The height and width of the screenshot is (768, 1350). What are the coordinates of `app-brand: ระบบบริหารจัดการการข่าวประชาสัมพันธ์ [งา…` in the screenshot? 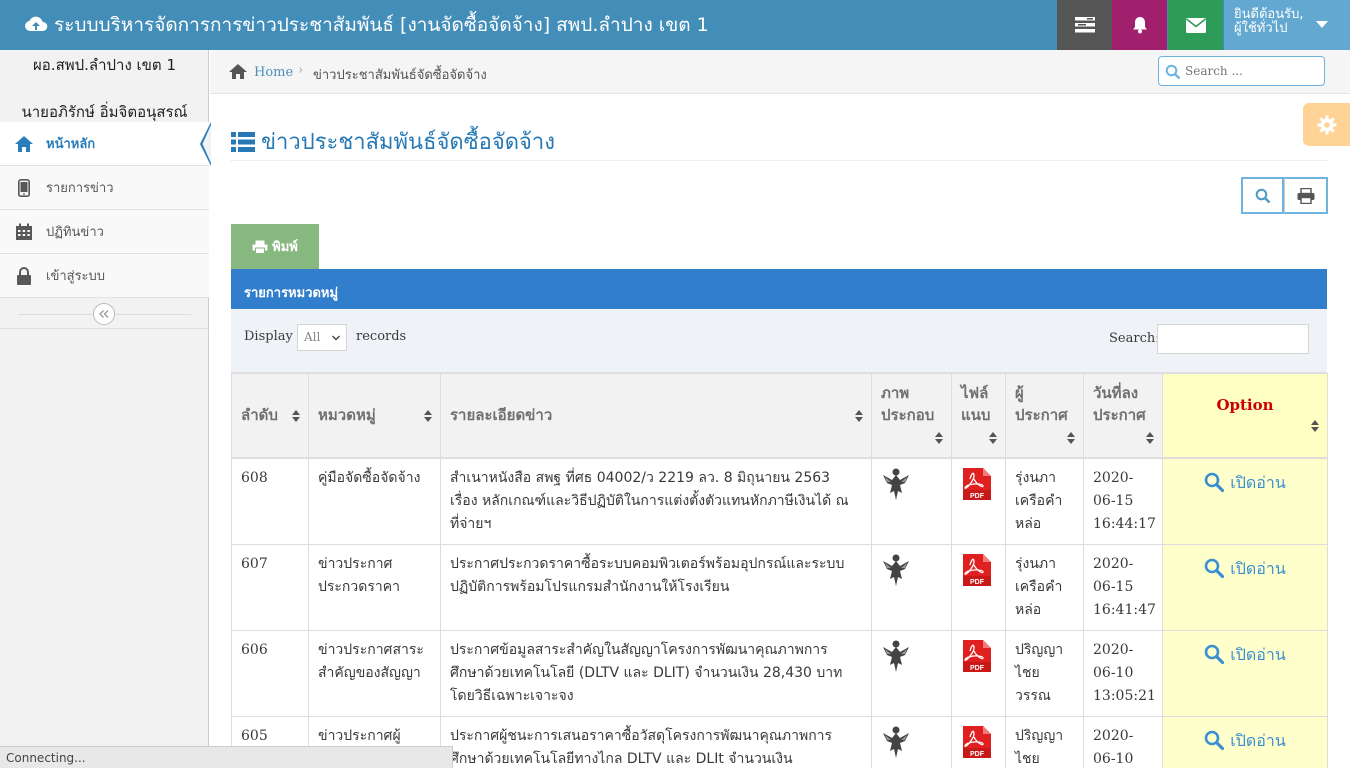 It's located at (366, 25).